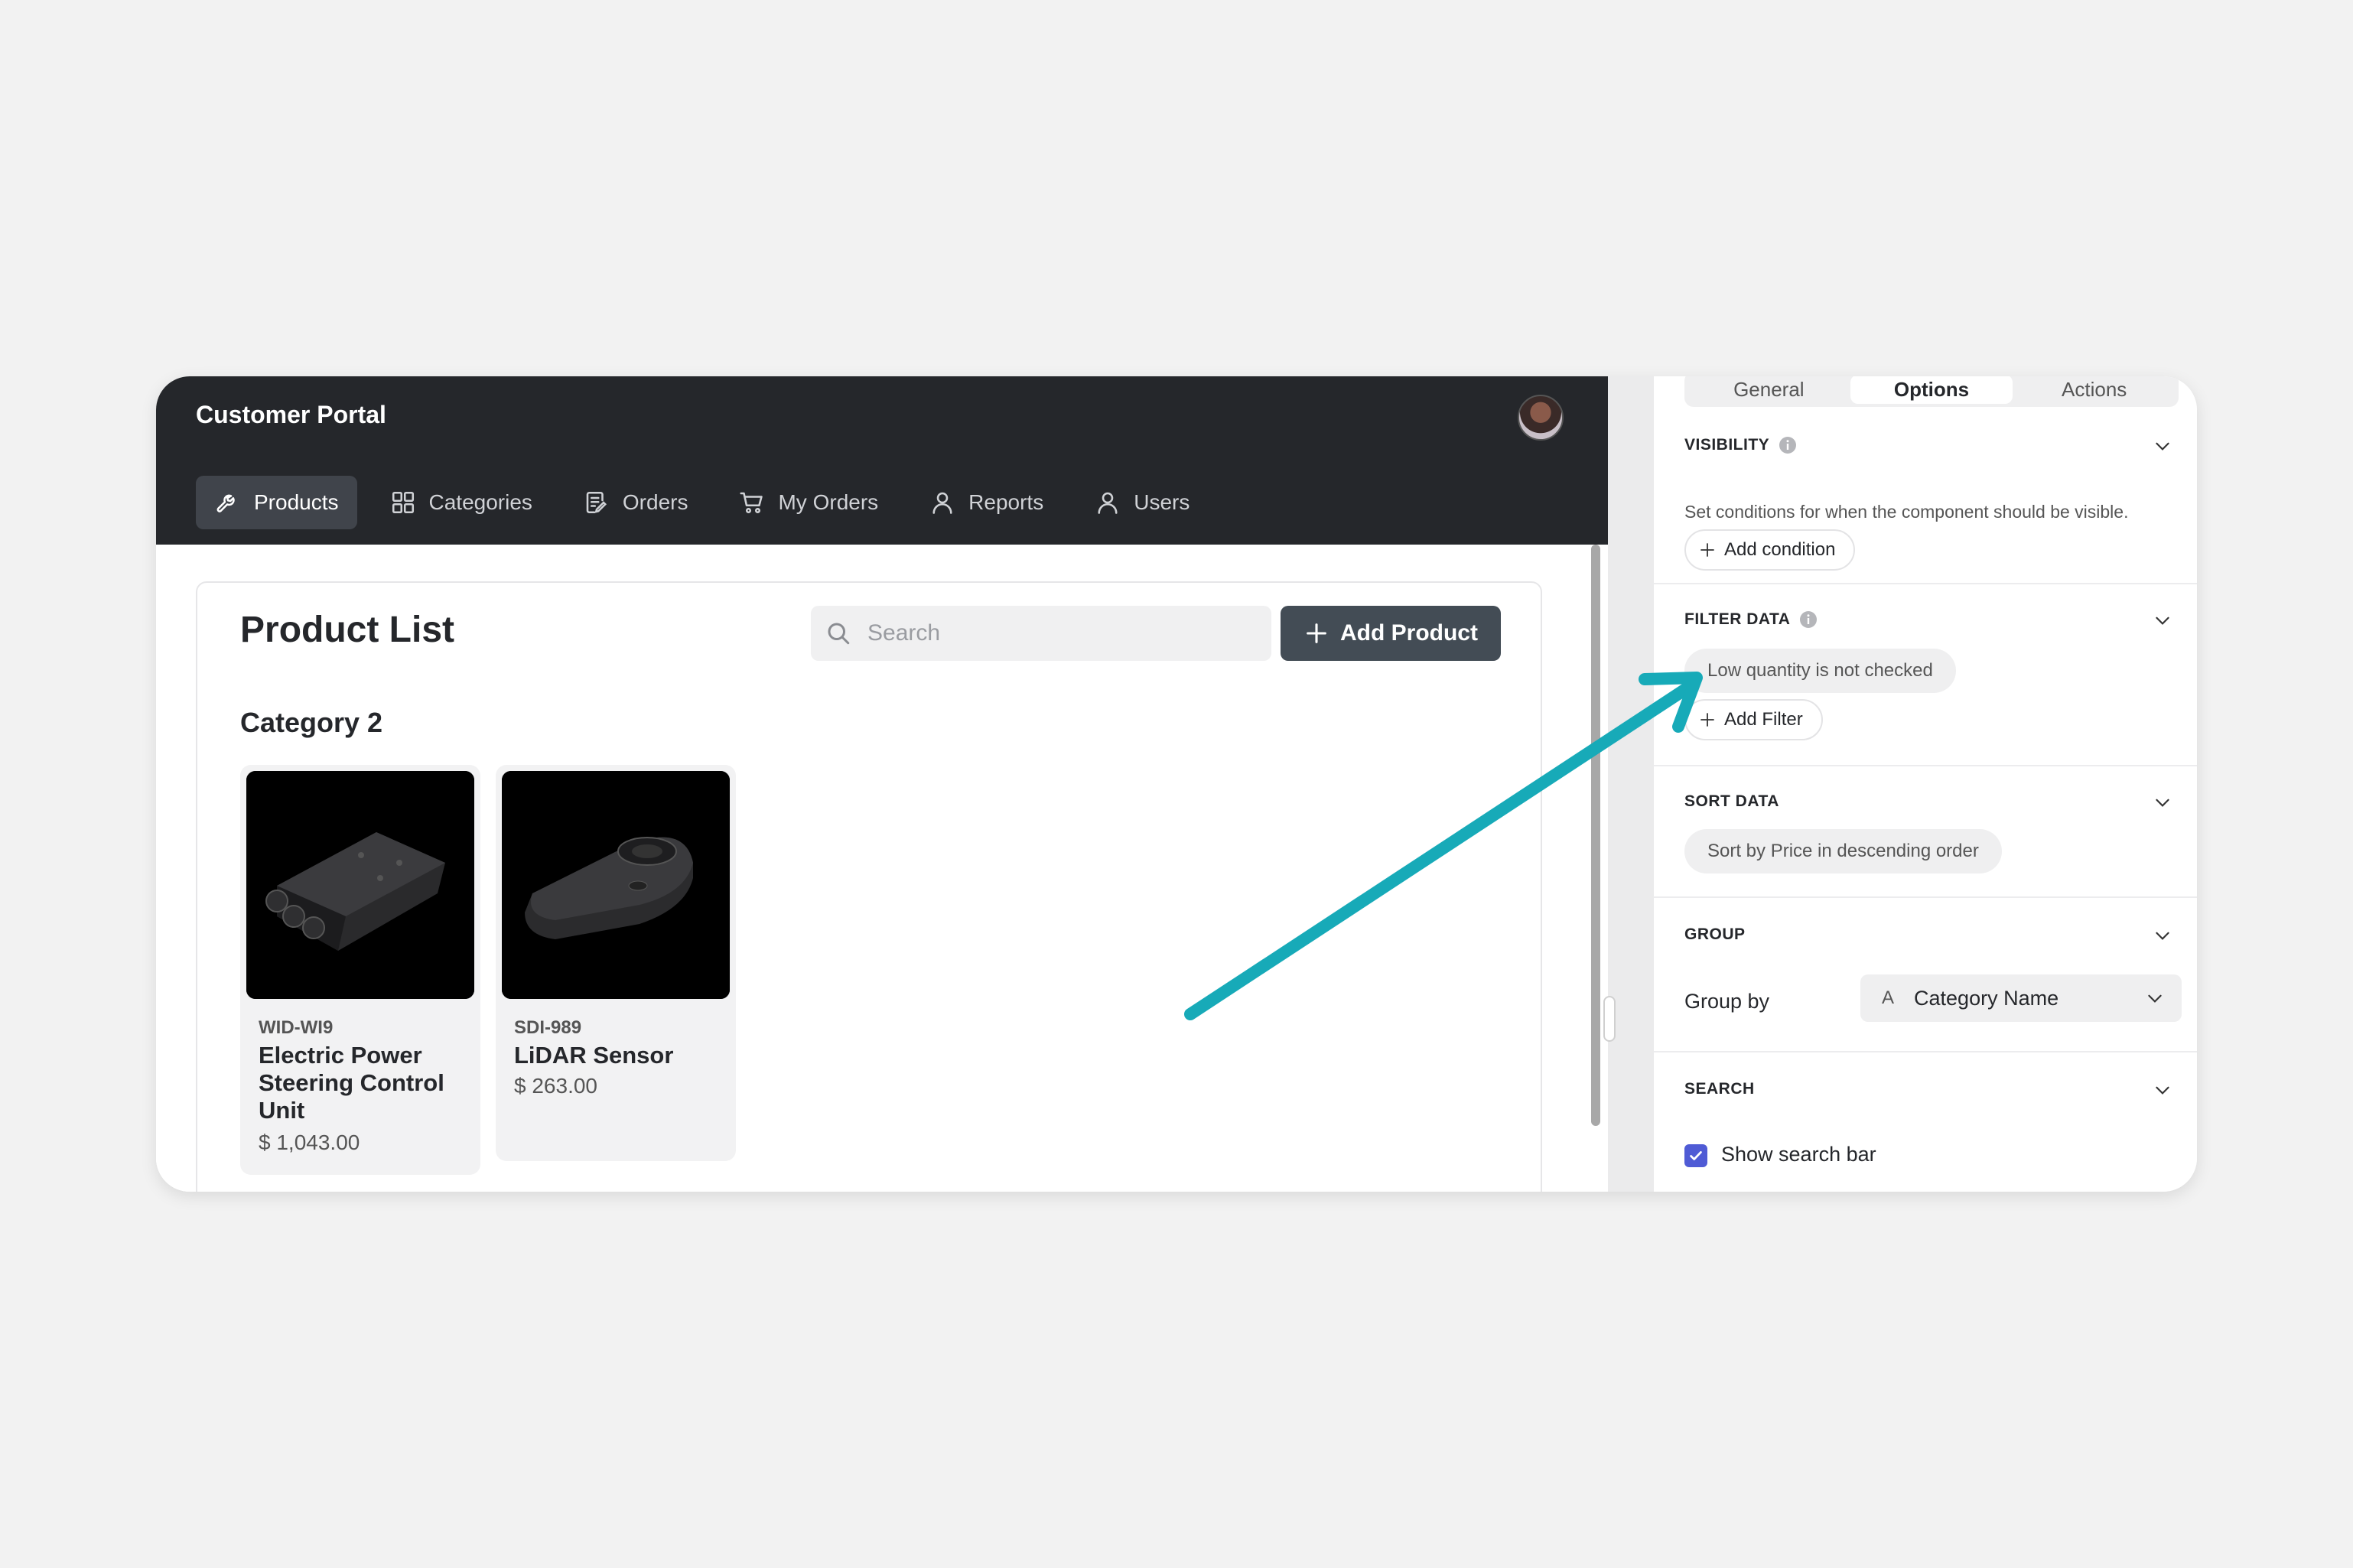 The height and width of the screenshot is (1568, 2353). Describe the element at coordinates (655, 502) in the screenshot. I see `nav-label: Orders` at that location.